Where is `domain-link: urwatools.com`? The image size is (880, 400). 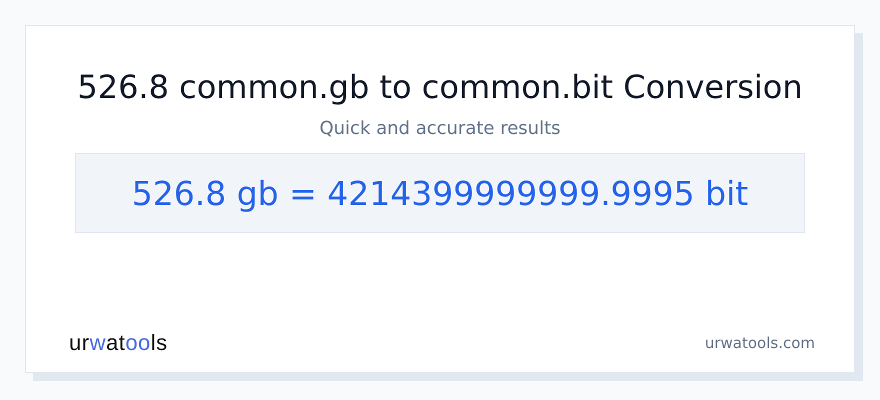 domain-link: urwatools.com is located at coordinates (759, 343).